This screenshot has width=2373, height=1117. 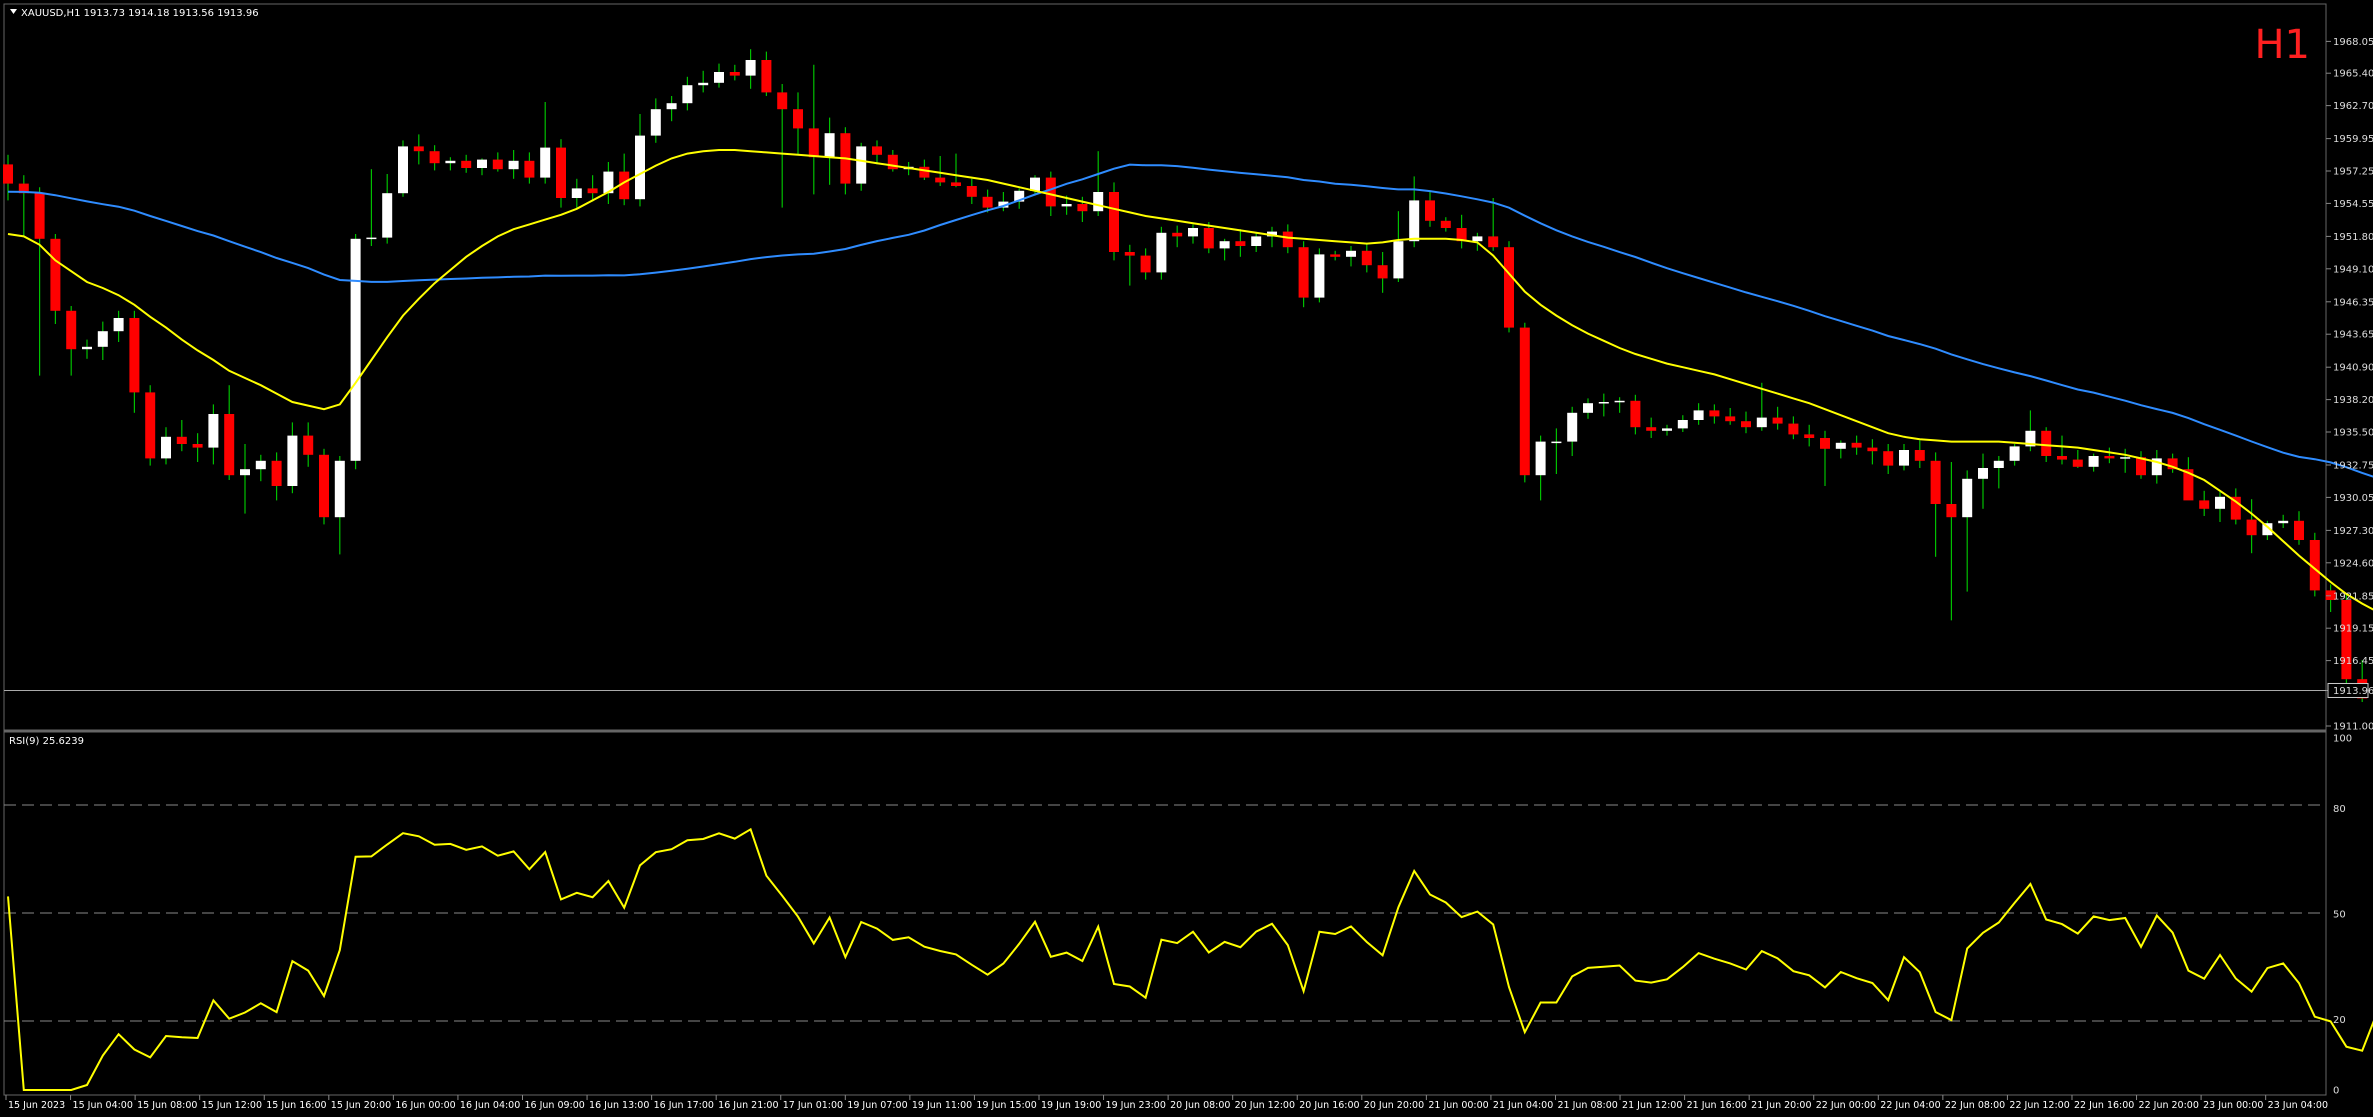 I want to click on time-tick: 21 Jun 08:00, so click(x=1586, y=1103).